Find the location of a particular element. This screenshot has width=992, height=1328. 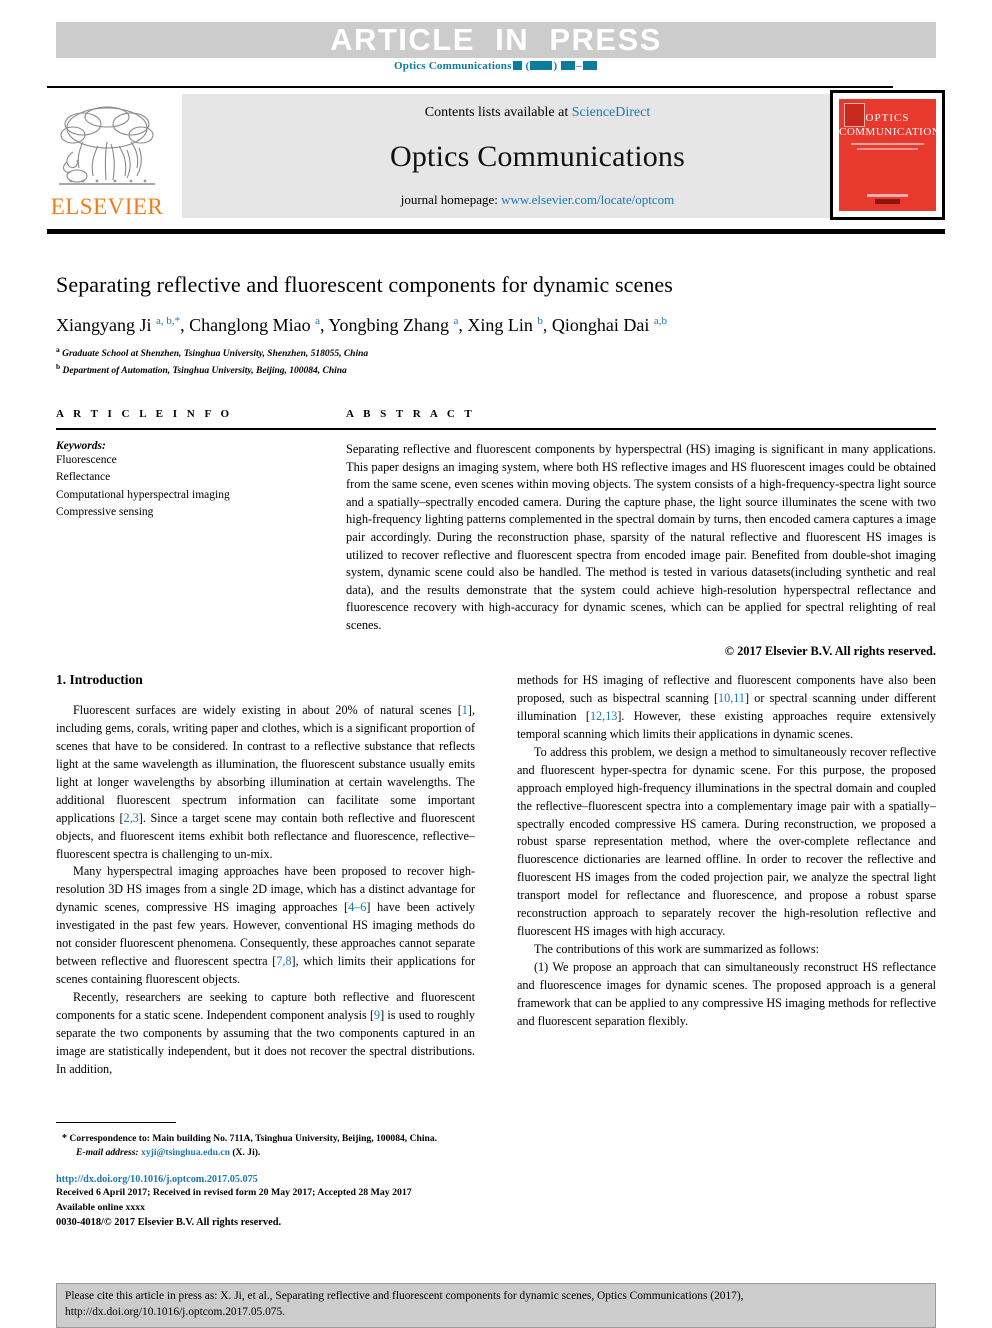

cover-footer-rule is located at coordinates (887, 195).